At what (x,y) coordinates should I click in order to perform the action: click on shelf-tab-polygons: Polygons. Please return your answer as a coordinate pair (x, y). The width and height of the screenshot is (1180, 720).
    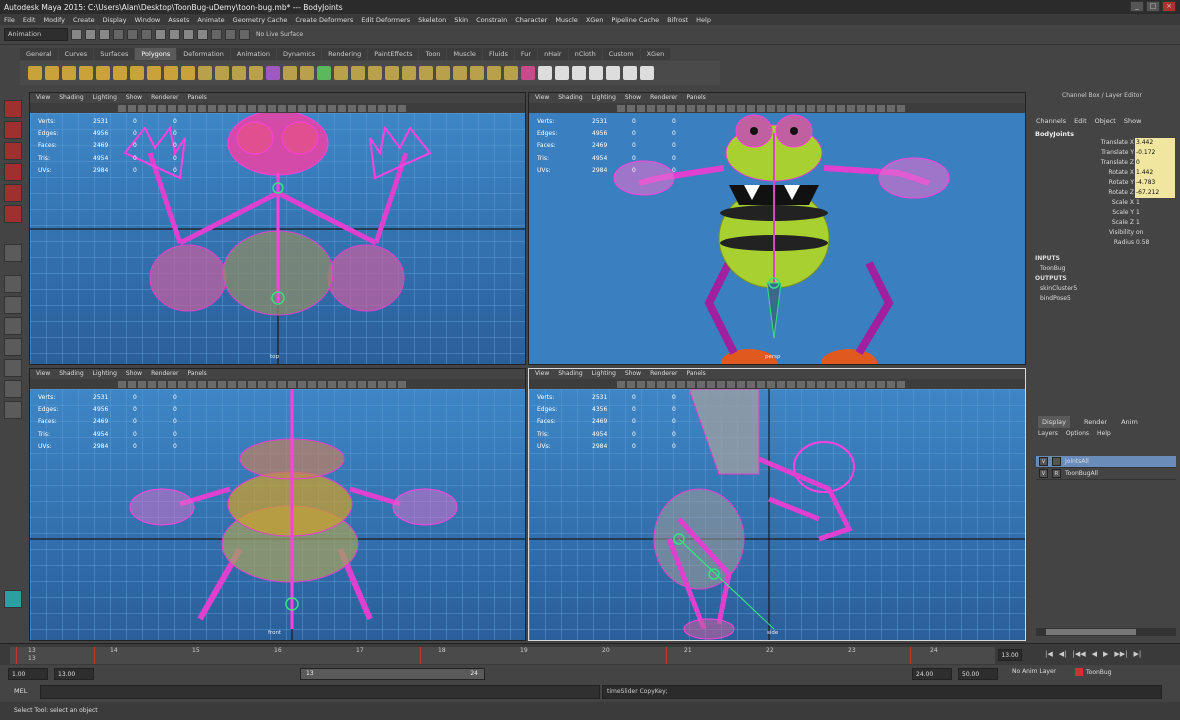
    Looking at the image, I should click on (156, 54).